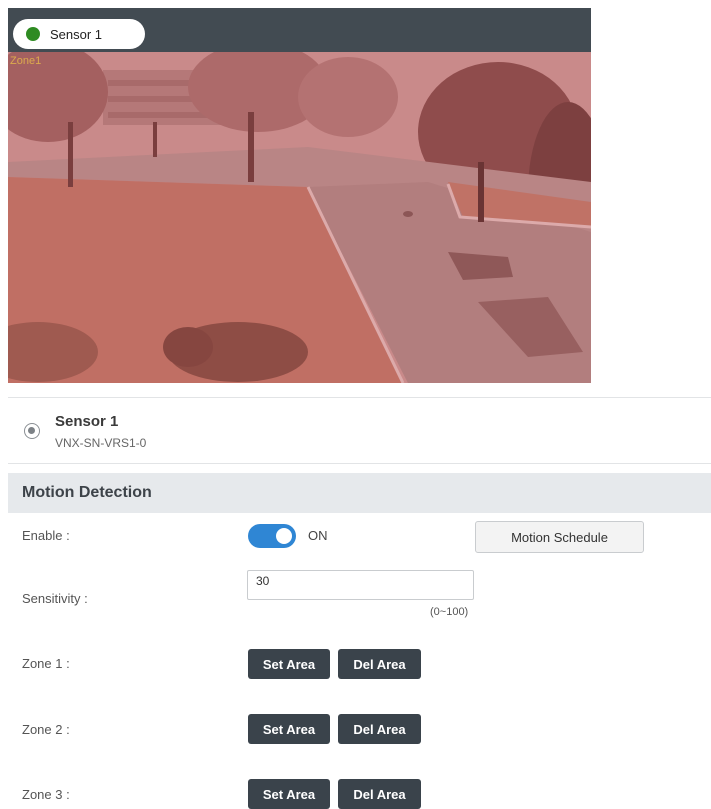 The width and height of the screenshot is (711, 809). I want to click on sensitivity-label: Sensitivity :, so click(55, 598).